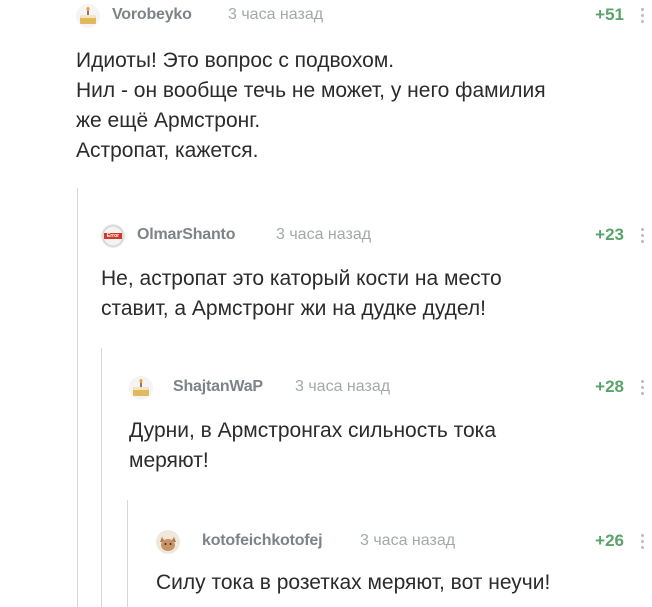 The height and width of the screenshot is (607, 652). Describe the element at coordinates (609, 540) in the screenshot. I see `rating: +26` at that location.